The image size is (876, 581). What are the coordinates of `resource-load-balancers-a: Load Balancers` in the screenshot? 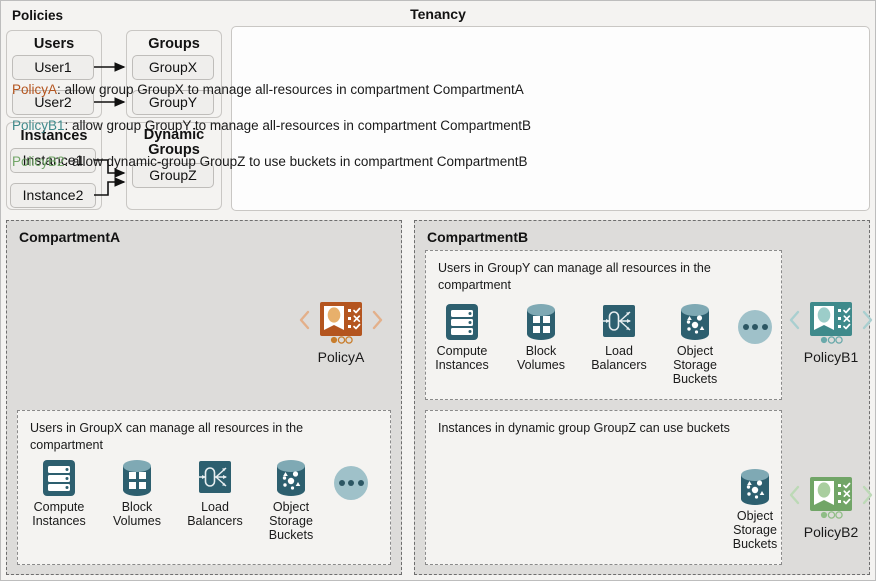 It's located at (215, 493).